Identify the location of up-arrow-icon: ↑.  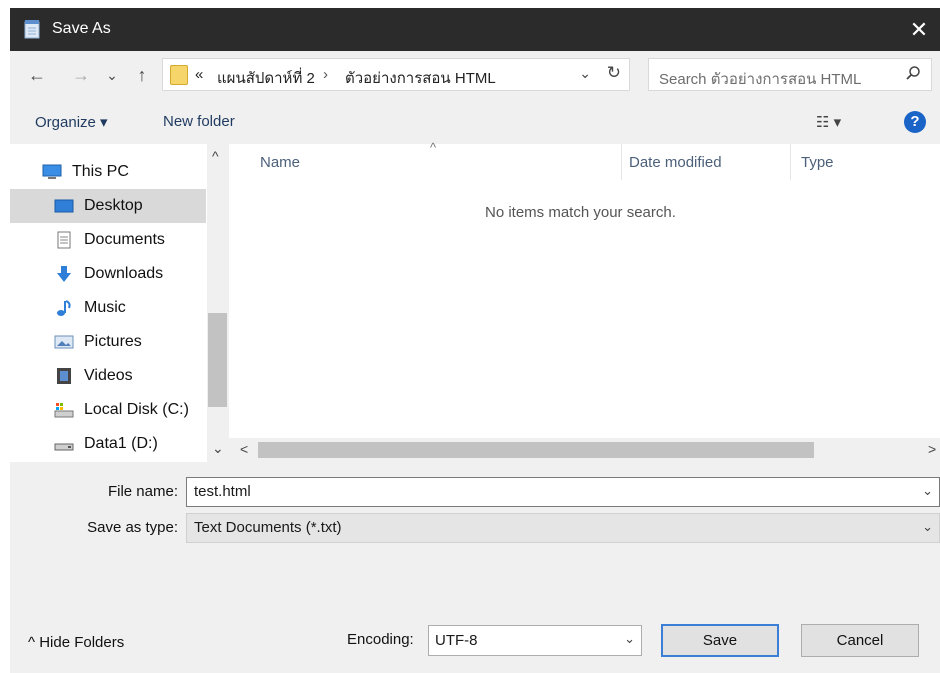
(142, 75).